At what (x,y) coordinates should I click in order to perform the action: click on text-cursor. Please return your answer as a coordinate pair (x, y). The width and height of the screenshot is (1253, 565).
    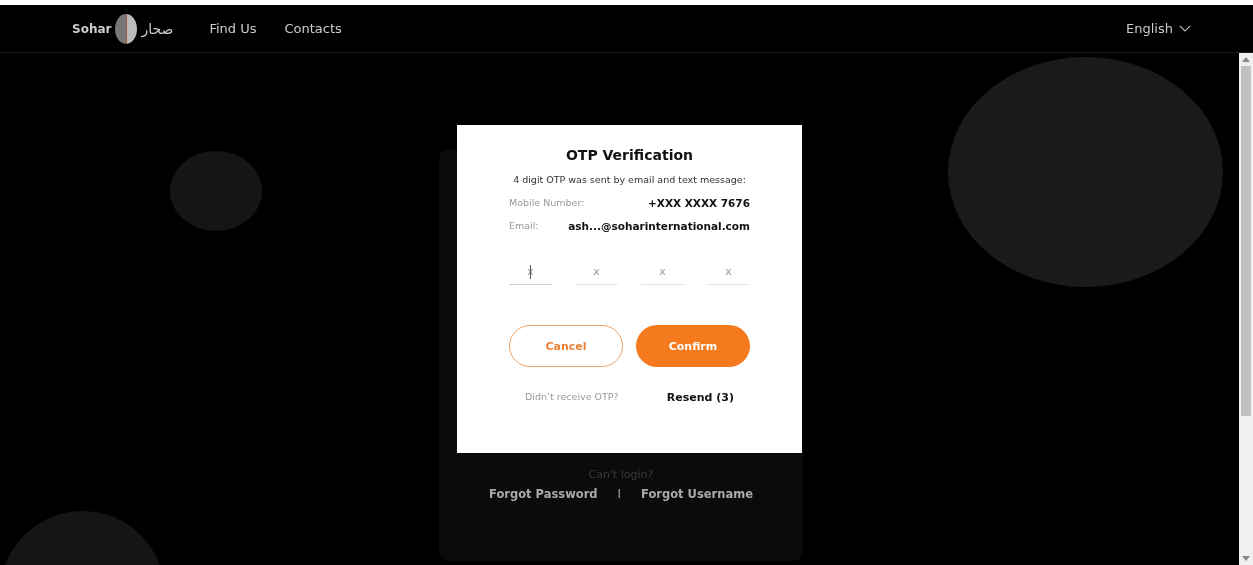
    Looking at the image, I should click on (530, 272).